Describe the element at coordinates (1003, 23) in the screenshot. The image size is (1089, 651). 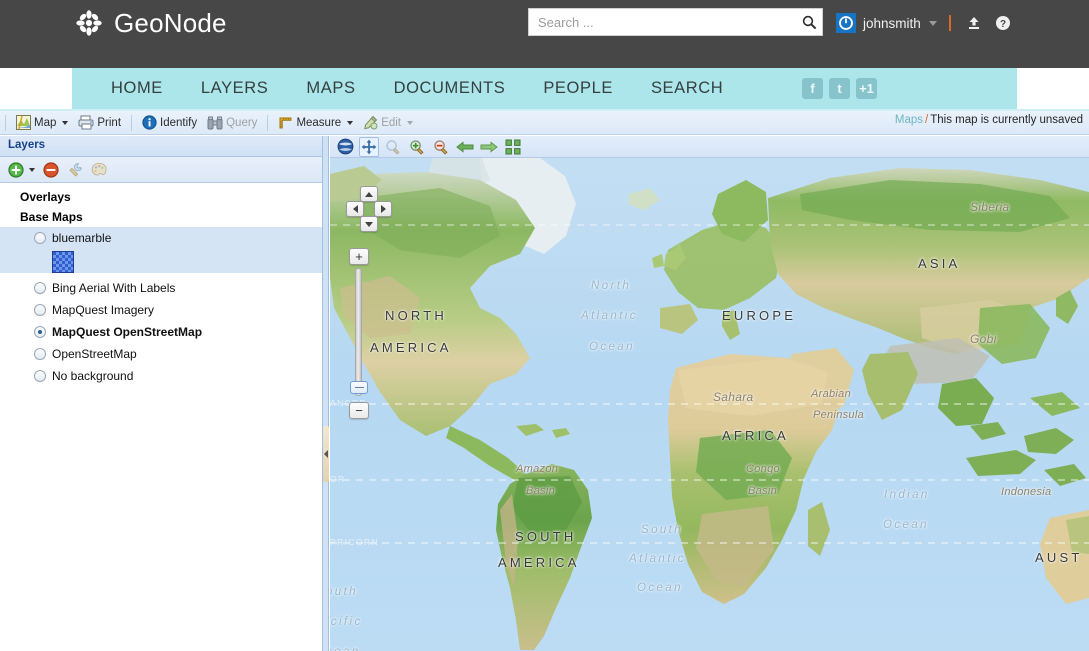
I see `help-question-icon: ?` at that location.